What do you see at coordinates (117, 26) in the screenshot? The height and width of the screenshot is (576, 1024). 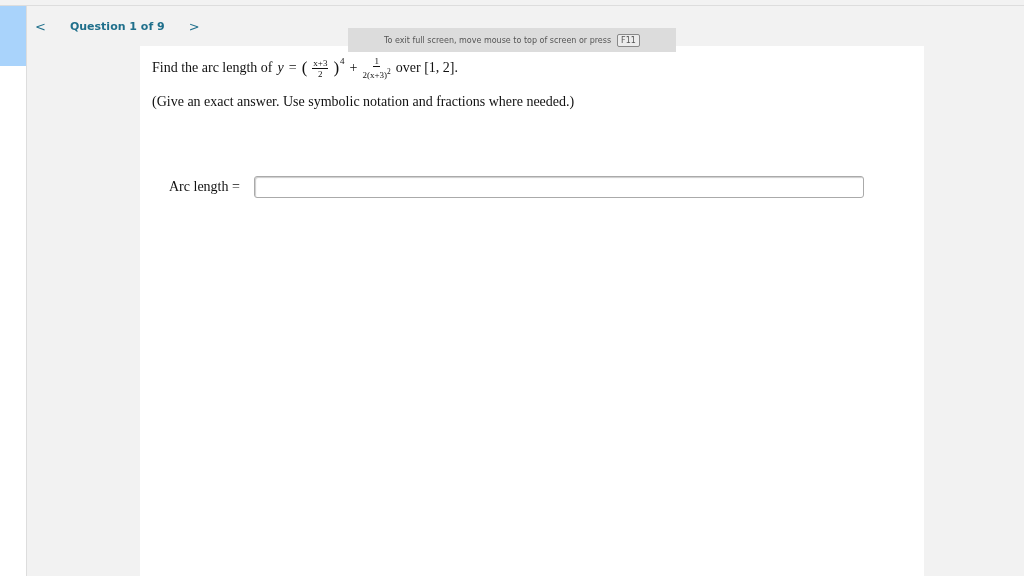 I see `question-counter: Question 1 of 9` at bounding box center [117, 26].